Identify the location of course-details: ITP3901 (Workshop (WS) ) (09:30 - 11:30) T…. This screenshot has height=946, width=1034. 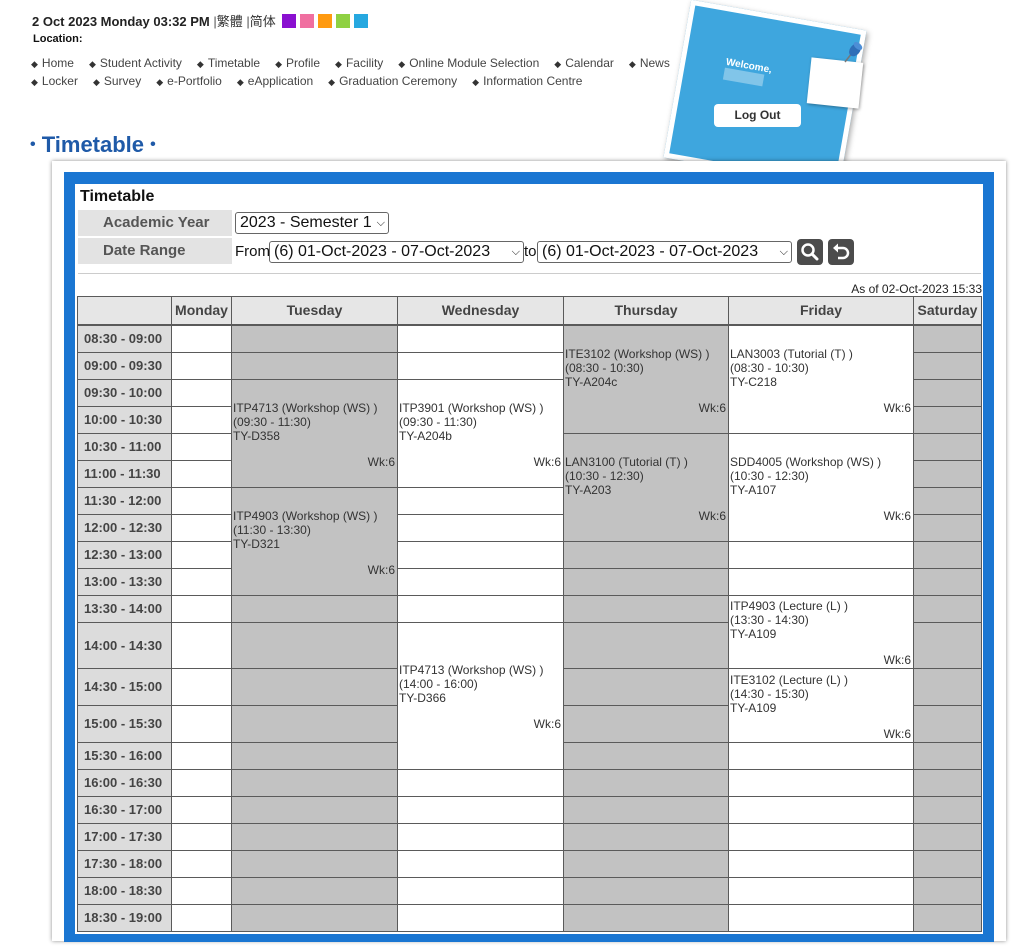
(480, 422).